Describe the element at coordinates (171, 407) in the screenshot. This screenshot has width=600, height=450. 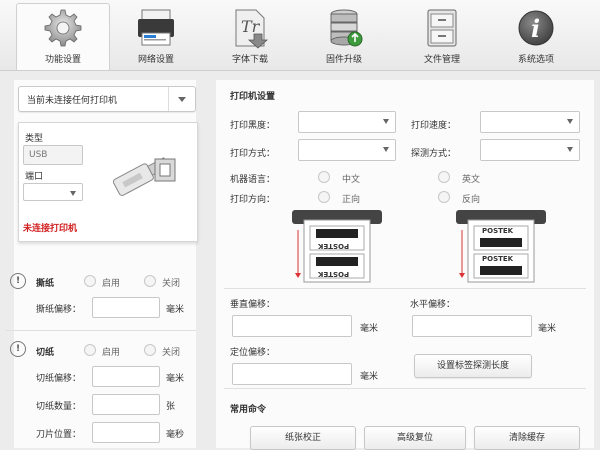
I see `cut-count-unit: 张` at that location.